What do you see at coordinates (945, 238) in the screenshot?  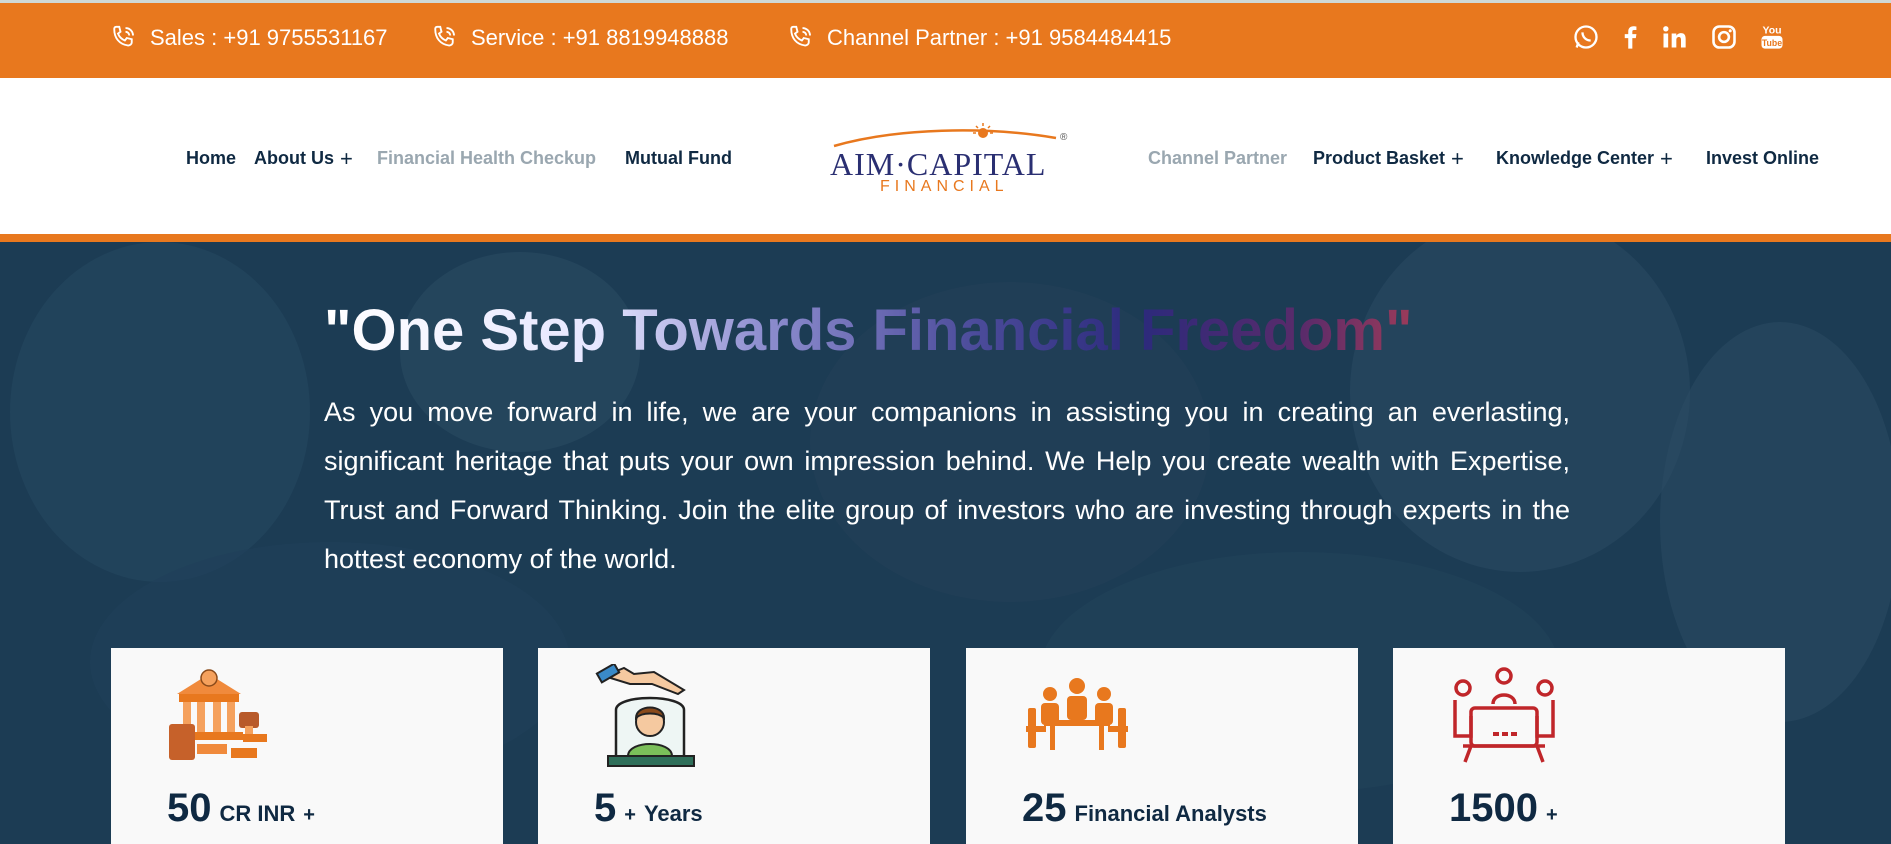 I see `nav-divider` at bounding box center [945, 238].